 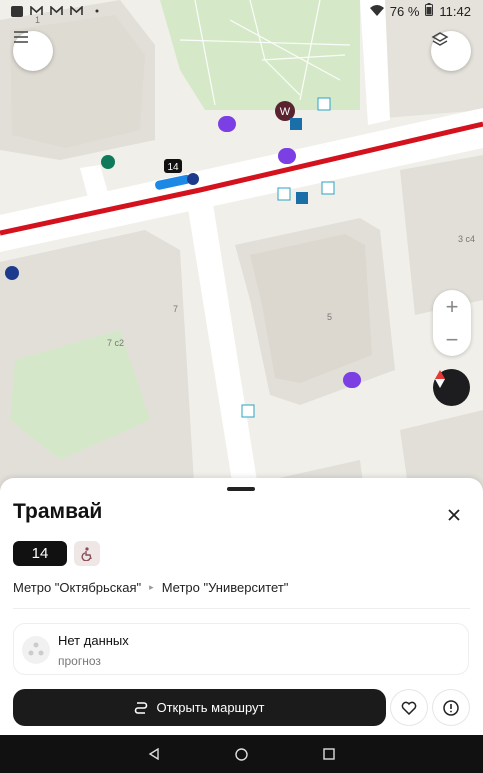 What do you see at coordinates (40, 553) in the screenshot?
I see `route-number-badge: 14` at bounding box center [40, 553].